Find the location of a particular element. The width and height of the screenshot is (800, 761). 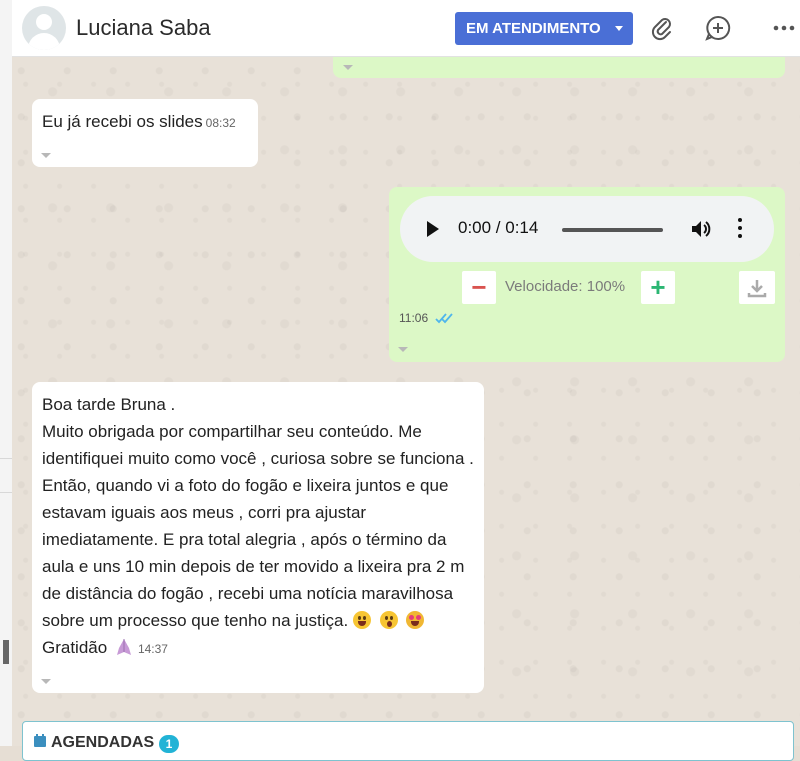

scheduled-count-badge: 1 is located at coordinates (169, 744).